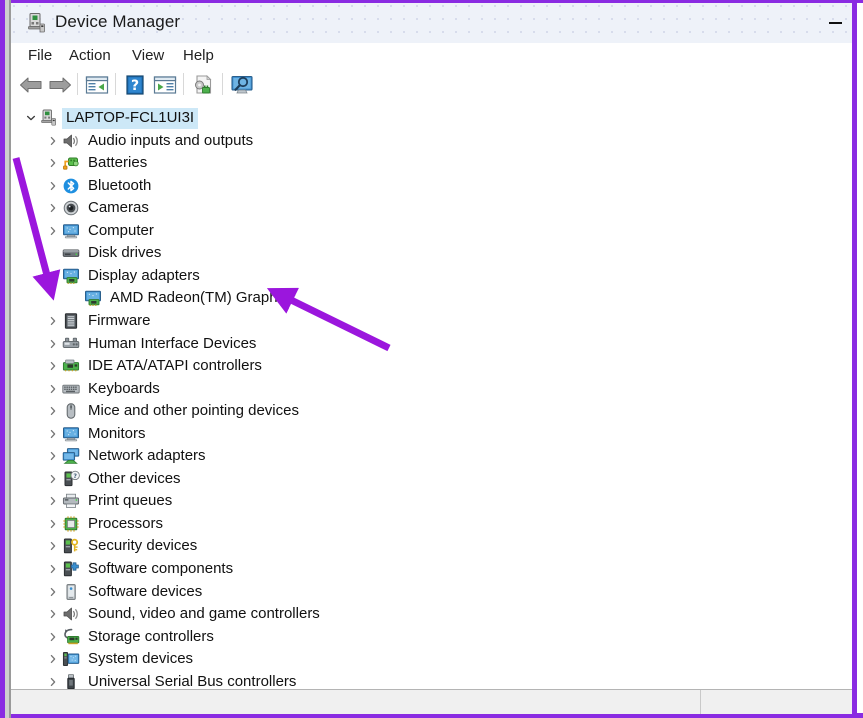 The height and width of the screenshot is (718, 863). I want to click on tree-item-label: Display adapters, so click(144, 275).